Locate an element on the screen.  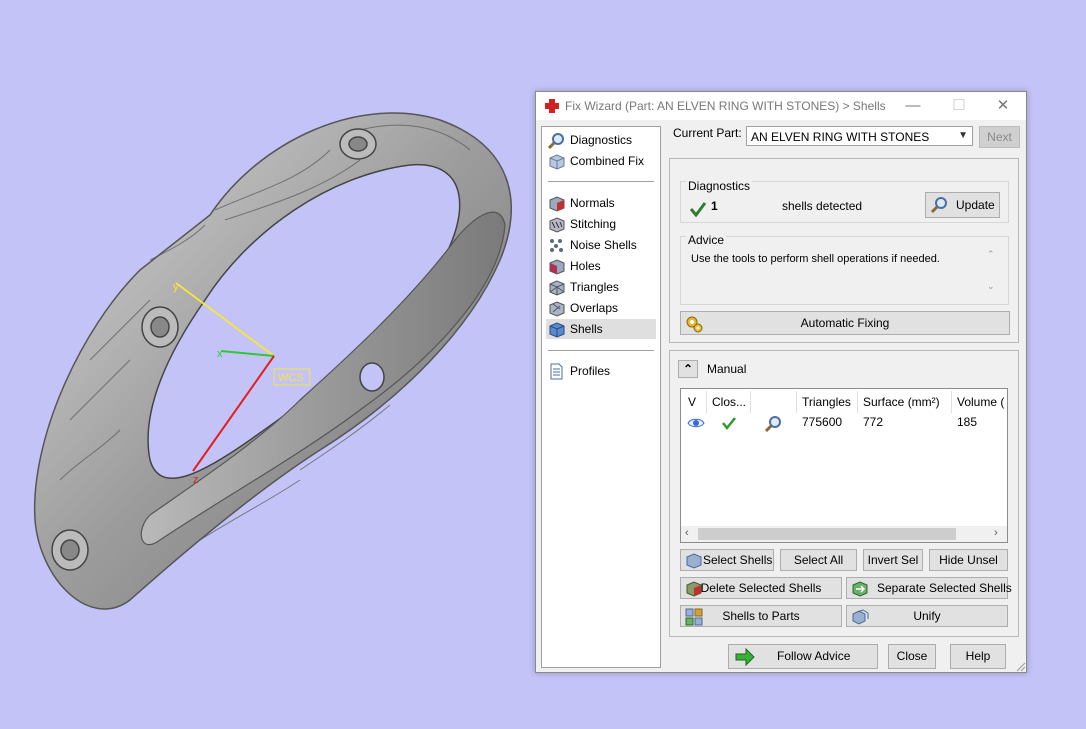
arrow-right-icon is located at coordinates (745, 657).